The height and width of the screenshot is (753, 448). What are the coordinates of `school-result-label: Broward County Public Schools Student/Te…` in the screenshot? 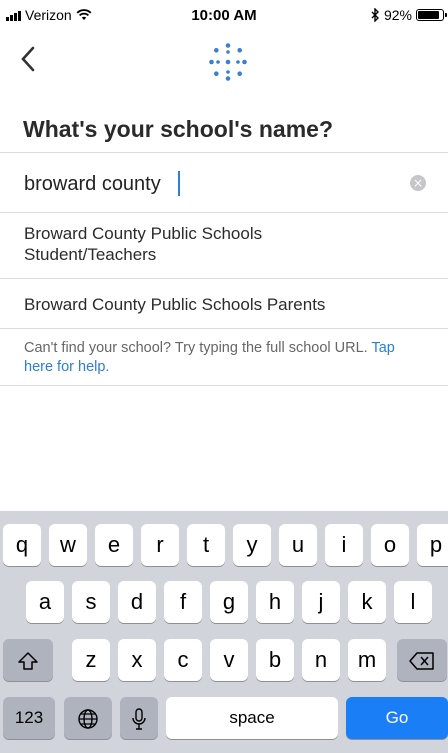 It's located at (143, 244).